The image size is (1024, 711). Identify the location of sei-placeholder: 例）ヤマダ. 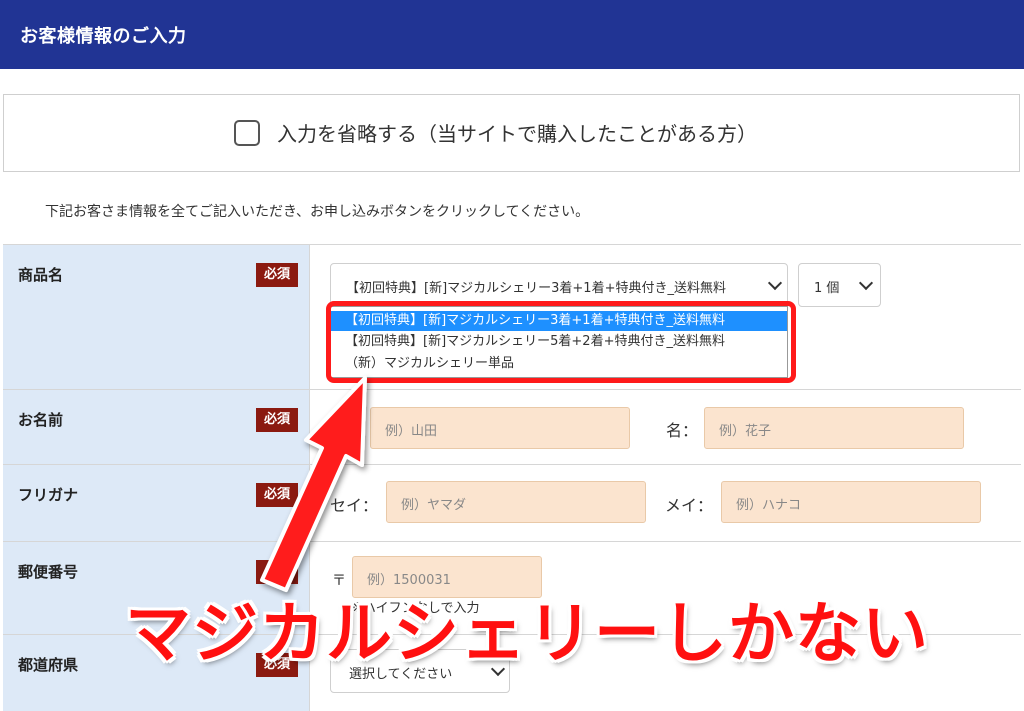
(434, 505).